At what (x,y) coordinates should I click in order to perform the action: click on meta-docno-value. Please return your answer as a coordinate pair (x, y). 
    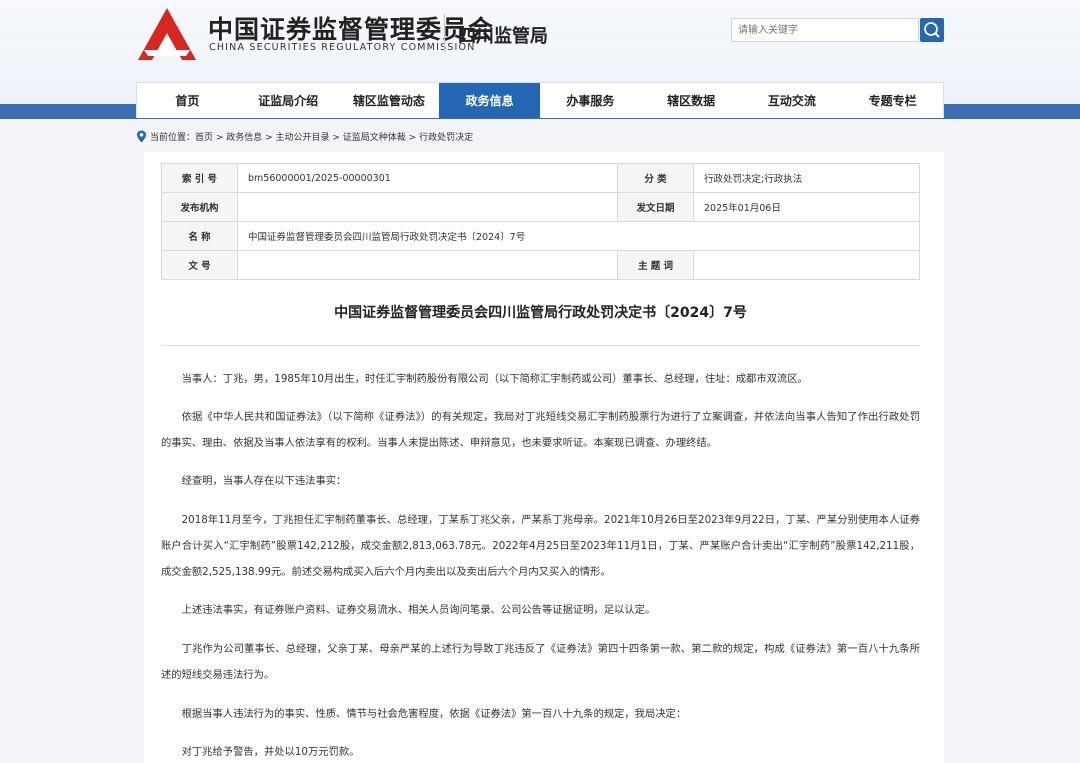
    Looking at the image, I should click on (427, 265).